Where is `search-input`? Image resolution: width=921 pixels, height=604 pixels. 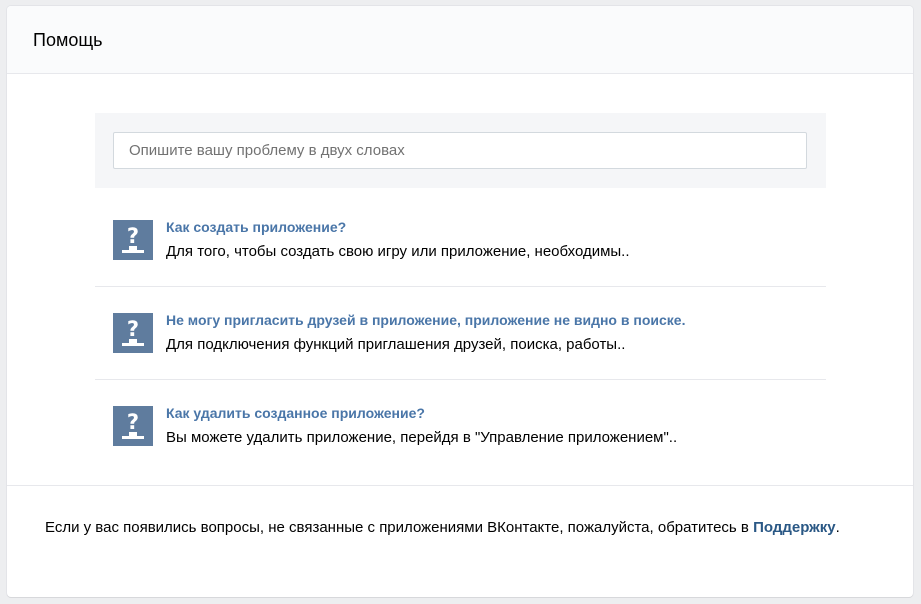 search-input is located at coordinates (460, 150).